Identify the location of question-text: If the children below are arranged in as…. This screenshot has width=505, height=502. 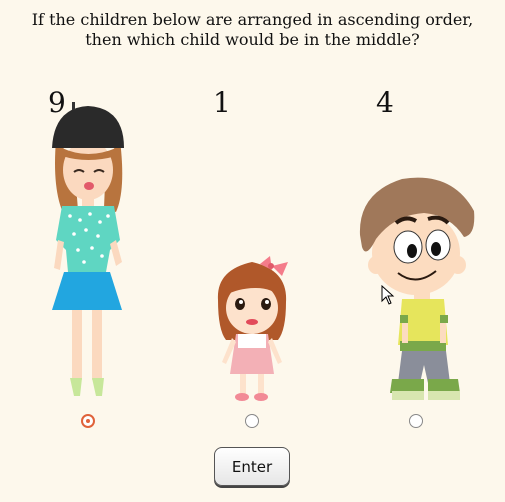
(252, 30).